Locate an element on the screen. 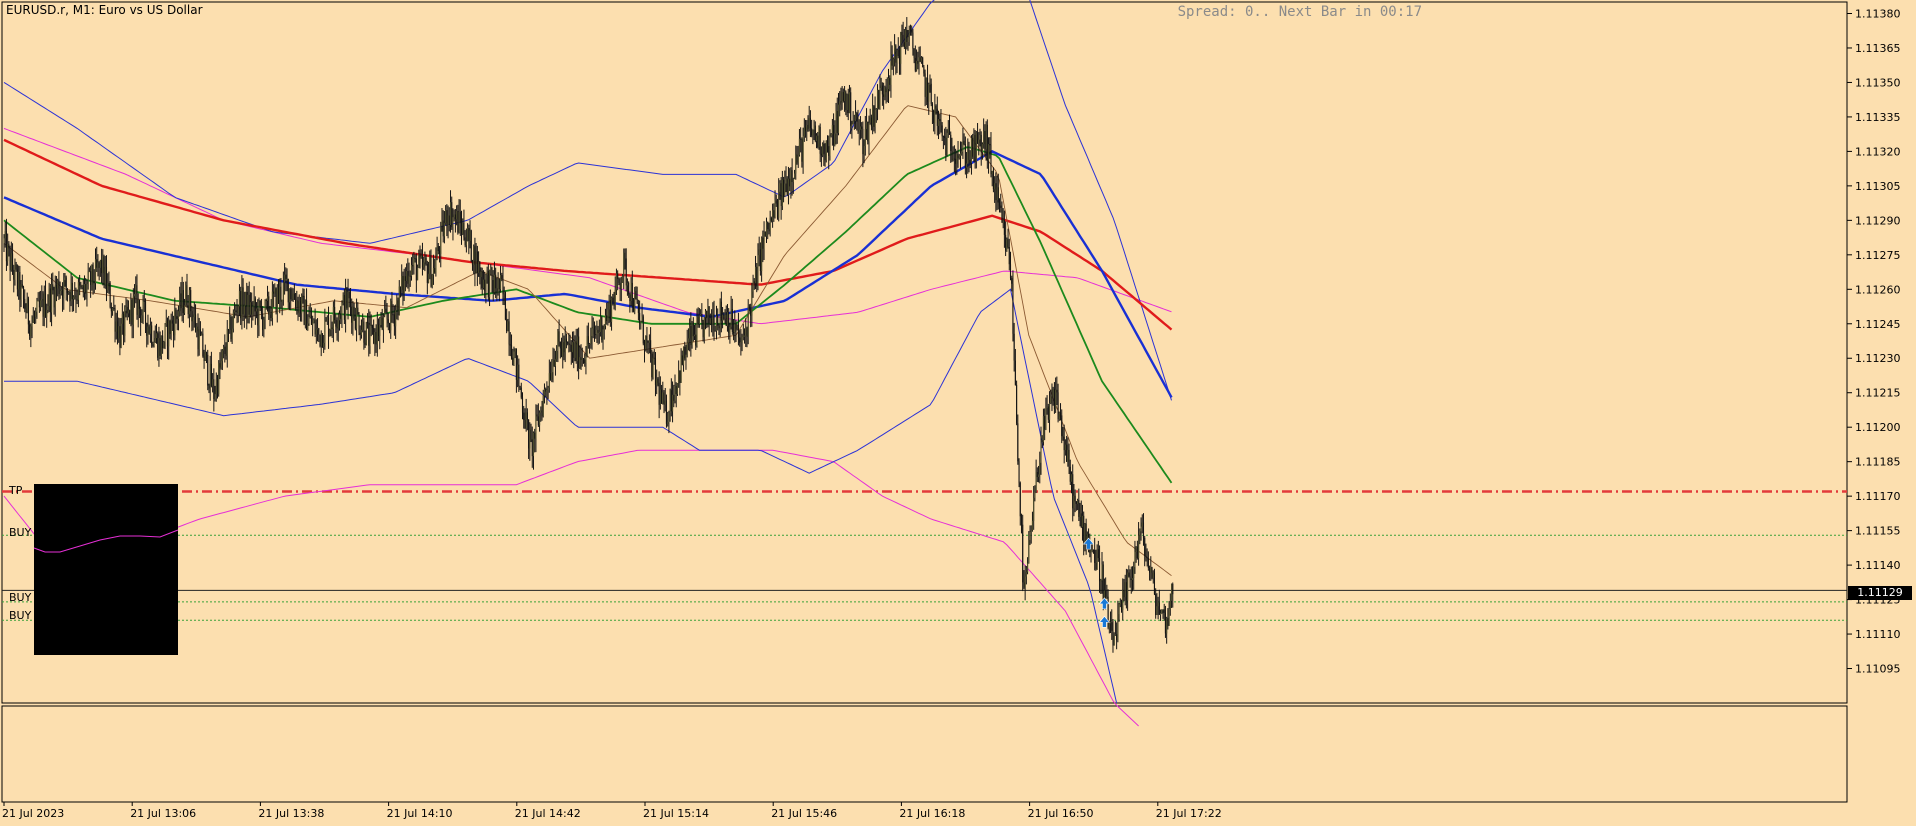 The height and width of the screenshot is (826, 1916). time-tick-label: 21 Jul 17:22 is located at coordinates (1189, 813).